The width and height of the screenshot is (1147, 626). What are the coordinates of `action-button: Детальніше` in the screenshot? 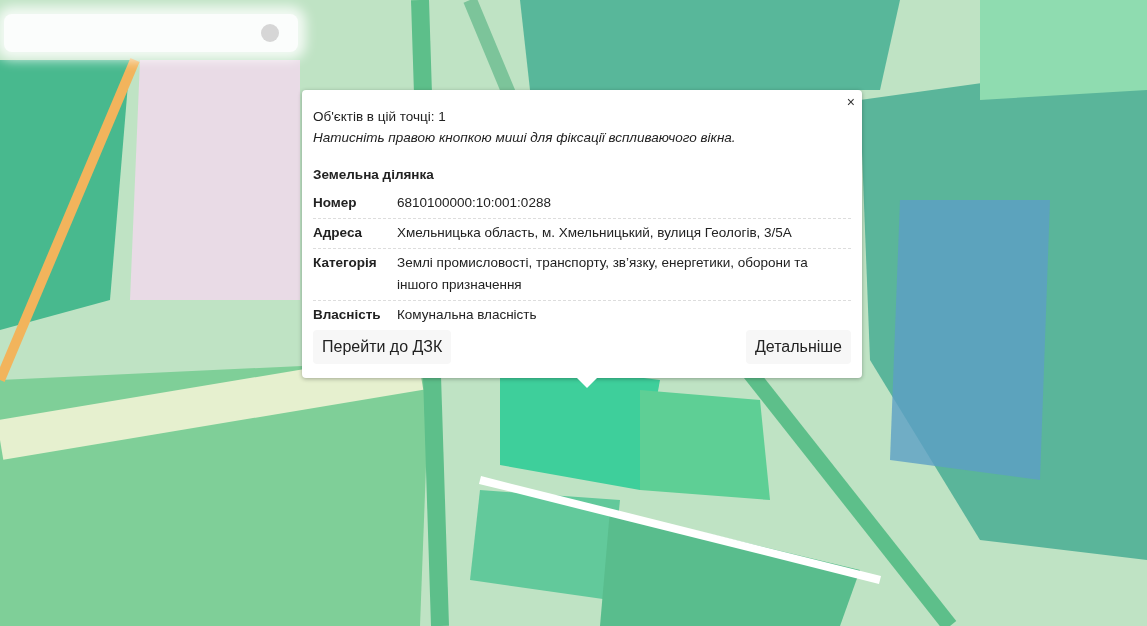 It's located at (798, 347).